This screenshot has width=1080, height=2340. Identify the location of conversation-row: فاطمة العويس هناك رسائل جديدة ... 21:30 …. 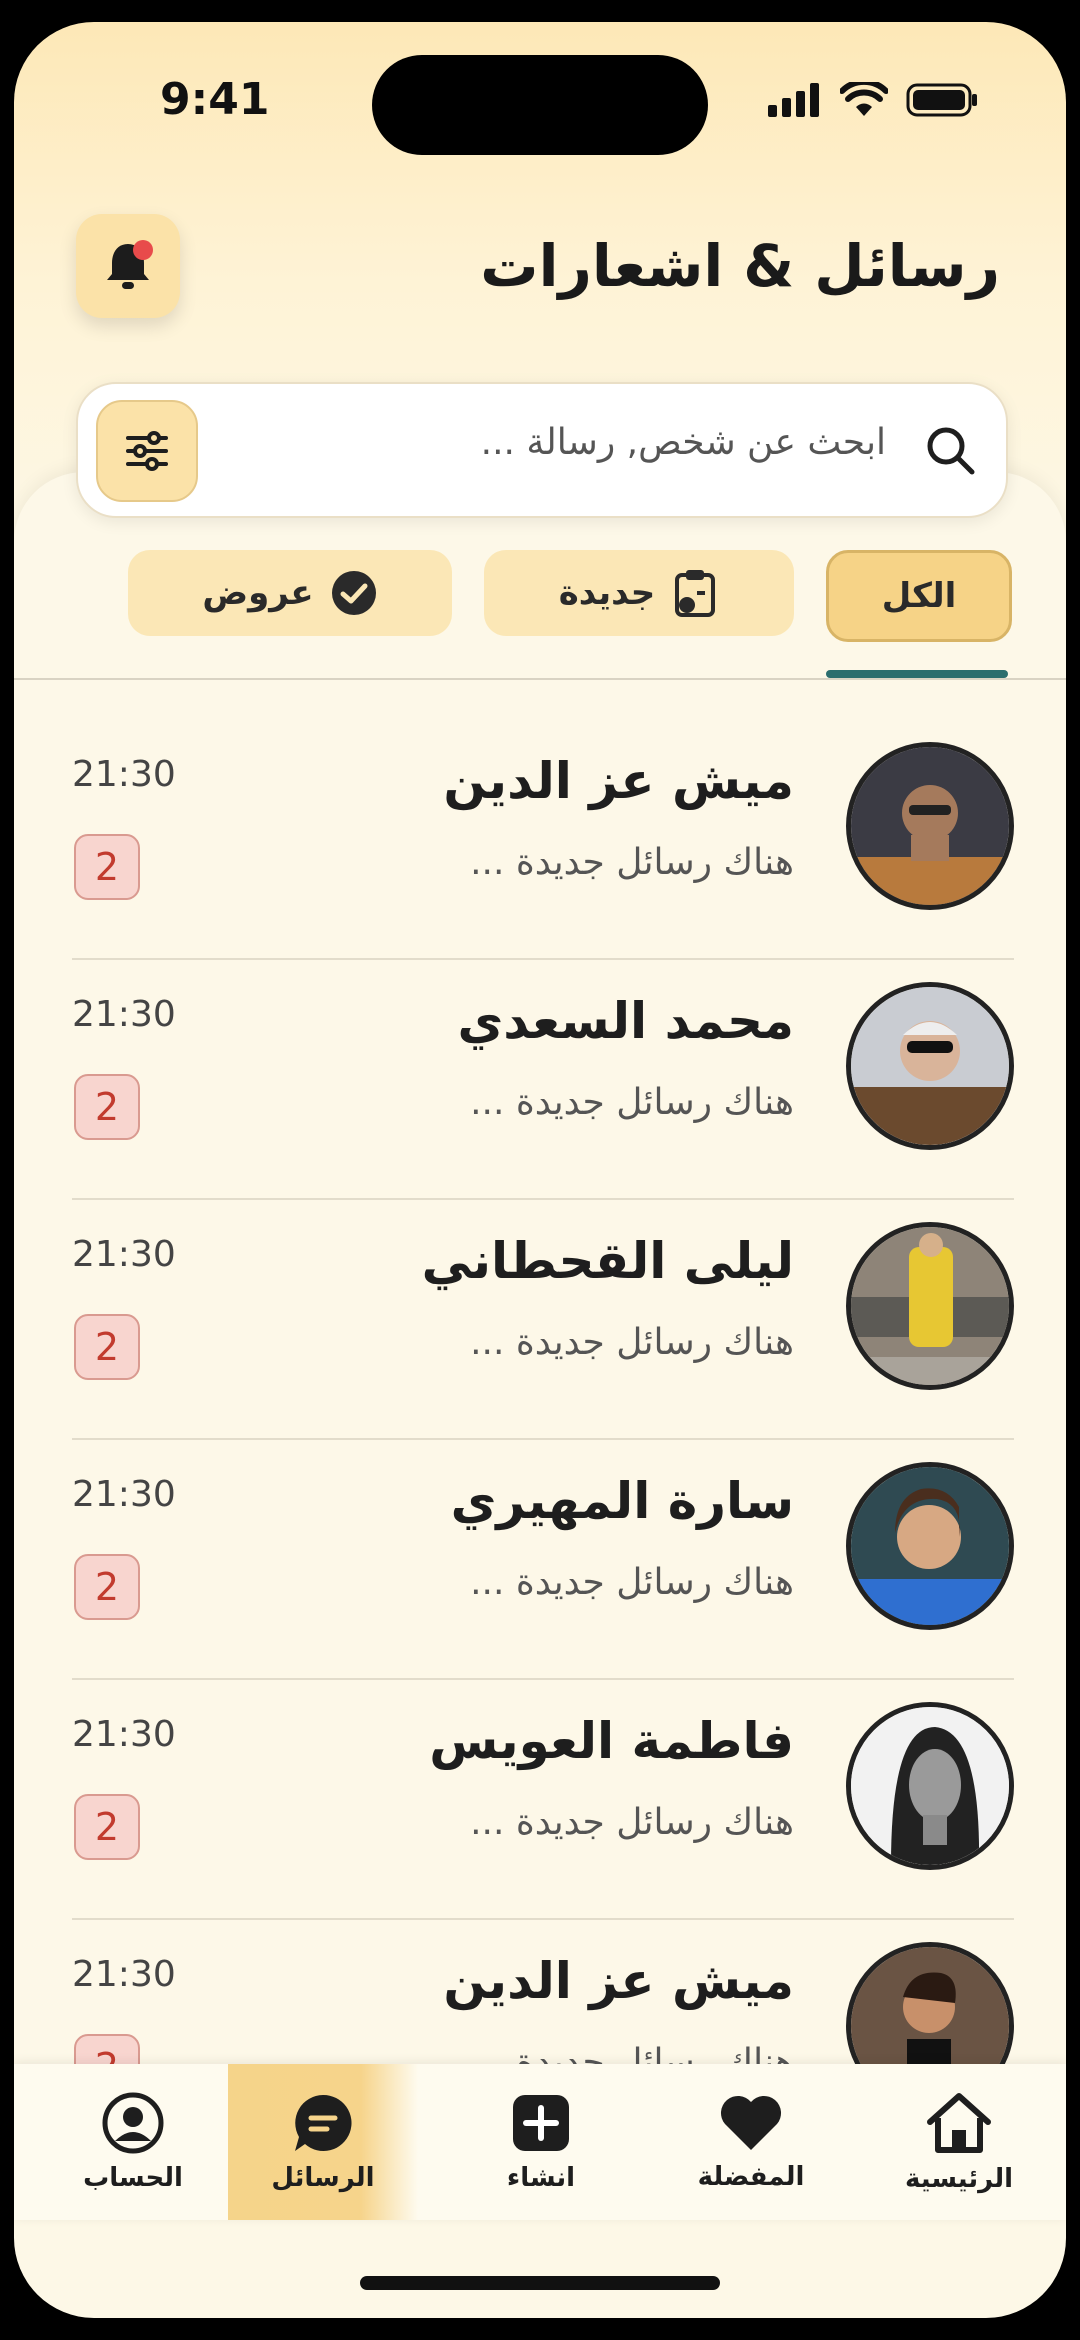
(543, 1801).